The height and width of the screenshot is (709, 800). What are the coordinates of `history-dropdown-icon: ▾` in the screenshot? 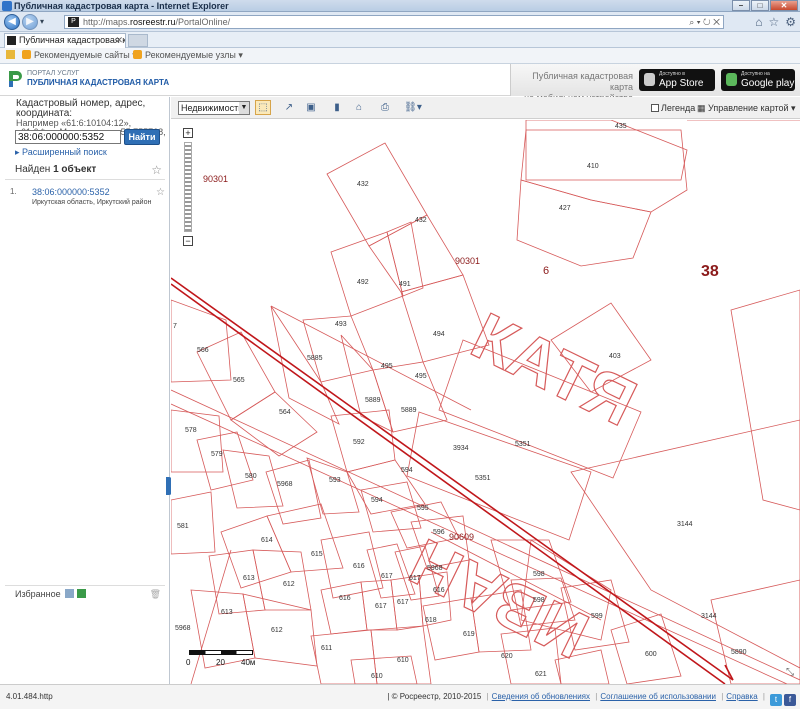 It's located at (42, 21).